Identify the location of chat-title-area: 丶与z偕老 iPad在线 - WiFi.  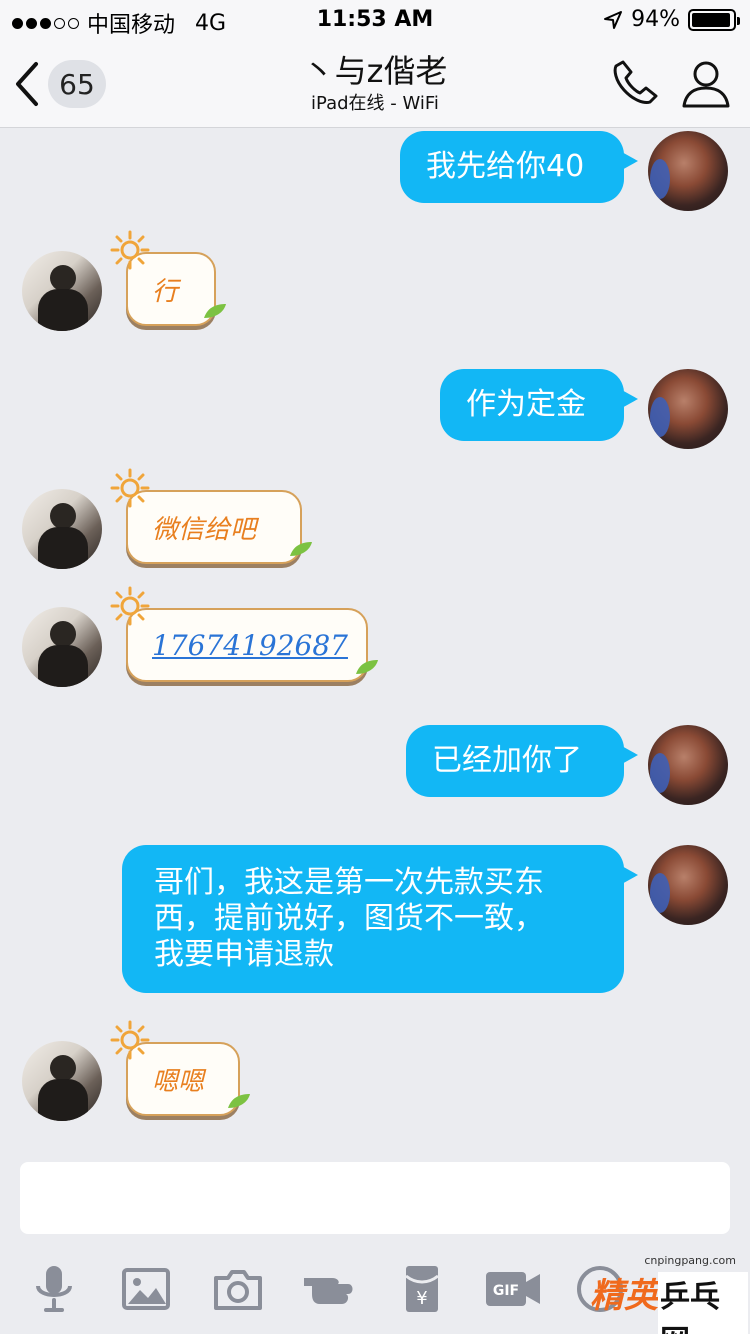
(375, 83).